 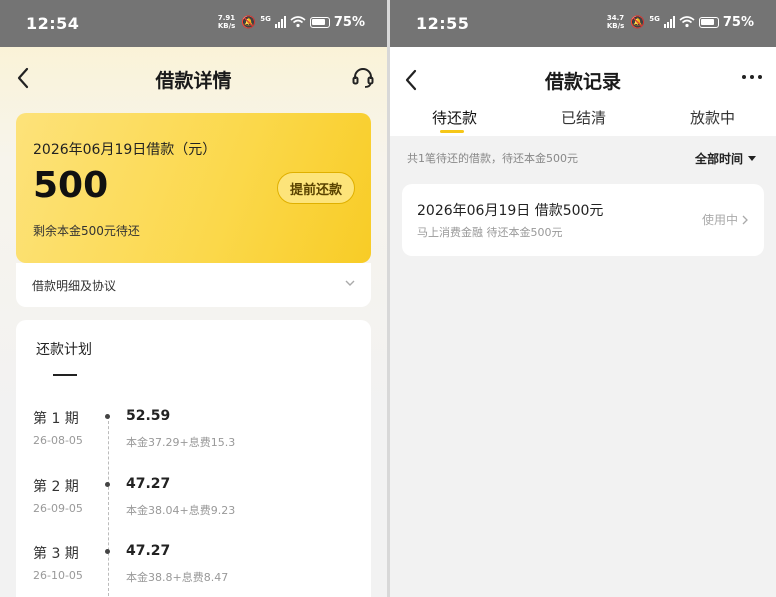 I want to click on status-time: 12:54, so click(x=53, y=23).